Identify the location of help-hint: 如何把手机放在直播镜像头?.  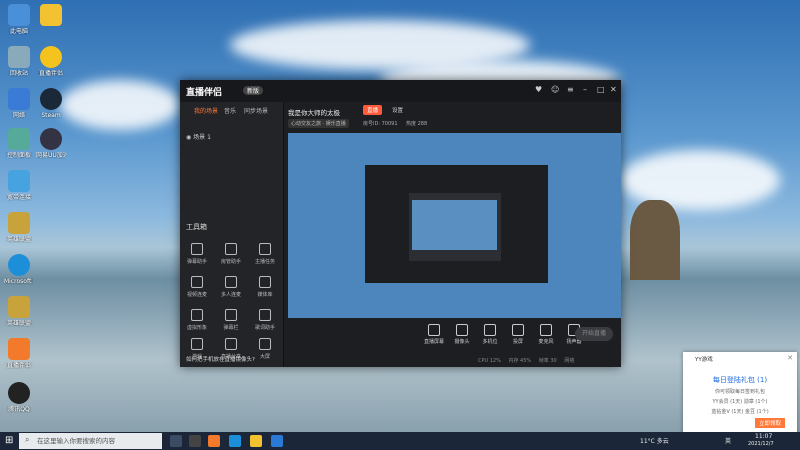
(220, 359).